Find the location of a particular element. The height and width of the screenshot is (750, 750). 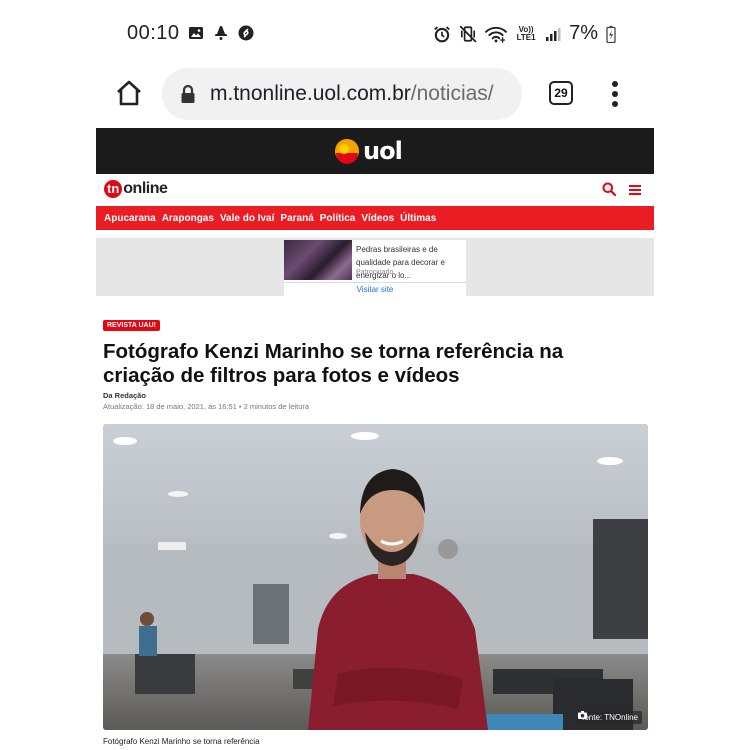

lock-icon is located at coordinates (188, 93).